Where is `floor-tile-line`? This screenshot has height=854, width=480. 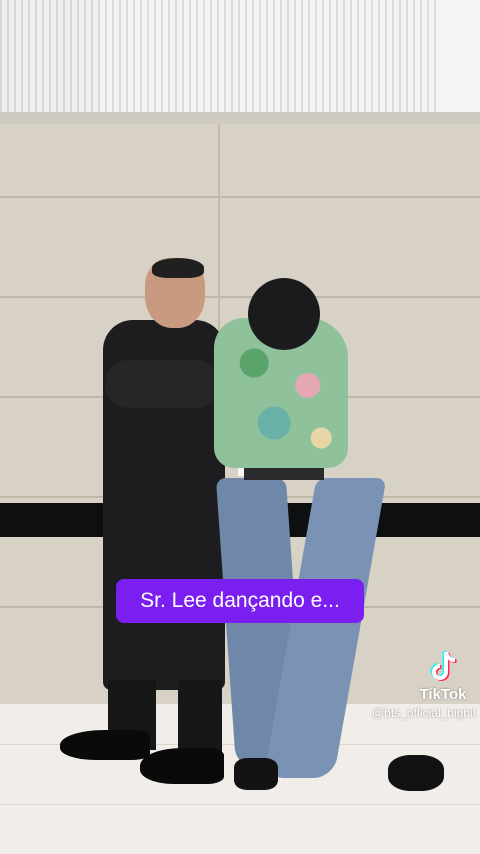
floor-tile-line is located at coordinates (240, 804).